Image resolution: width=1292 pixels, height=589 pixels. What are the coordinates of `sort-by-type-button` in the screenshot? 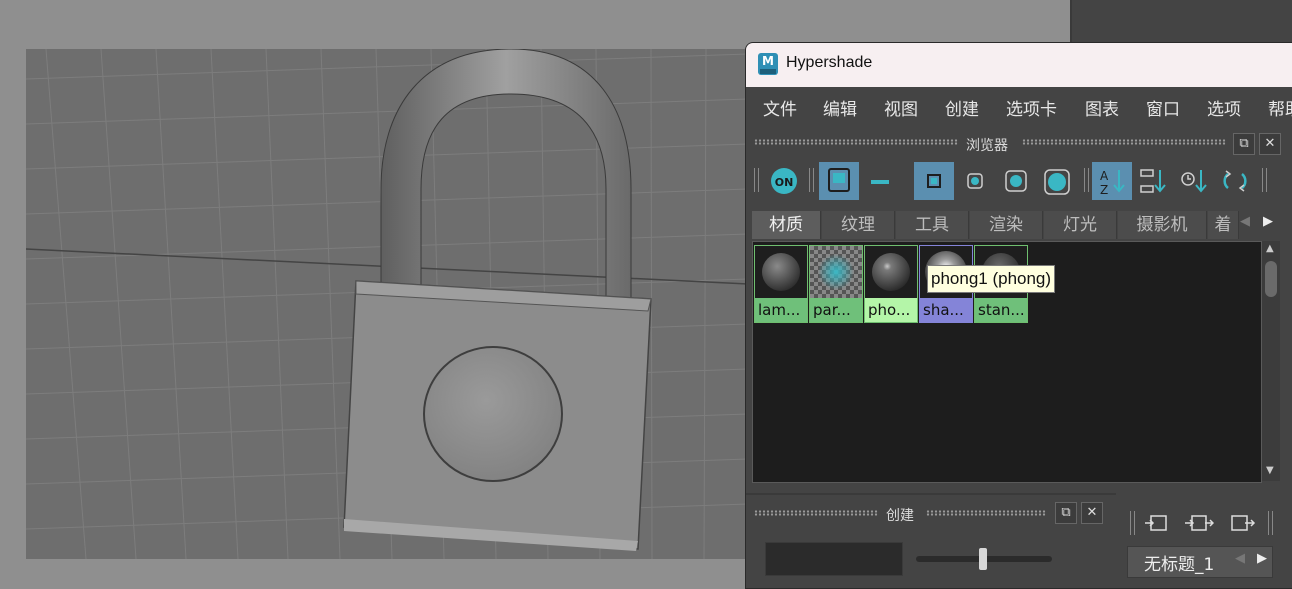 It's located at (1153, 181).